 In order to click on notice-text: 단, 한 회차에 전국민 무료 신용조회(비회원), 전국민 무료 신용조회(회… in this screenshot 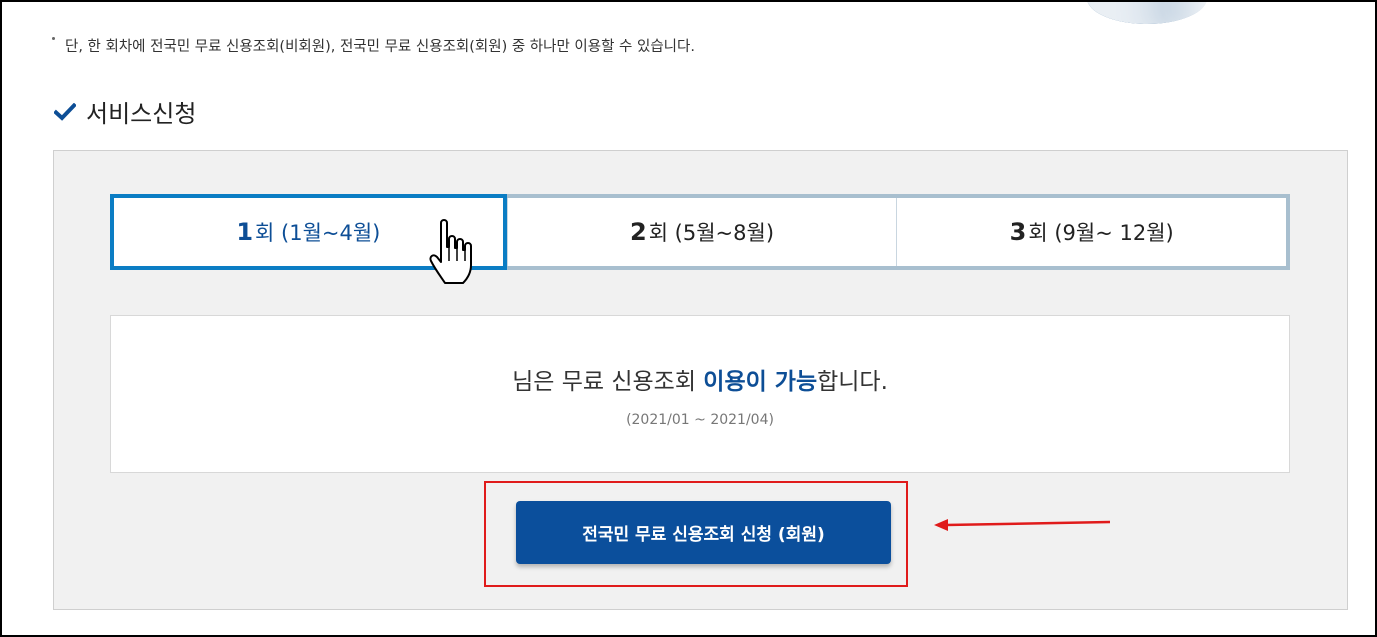, I will do `click(373, 45)`.